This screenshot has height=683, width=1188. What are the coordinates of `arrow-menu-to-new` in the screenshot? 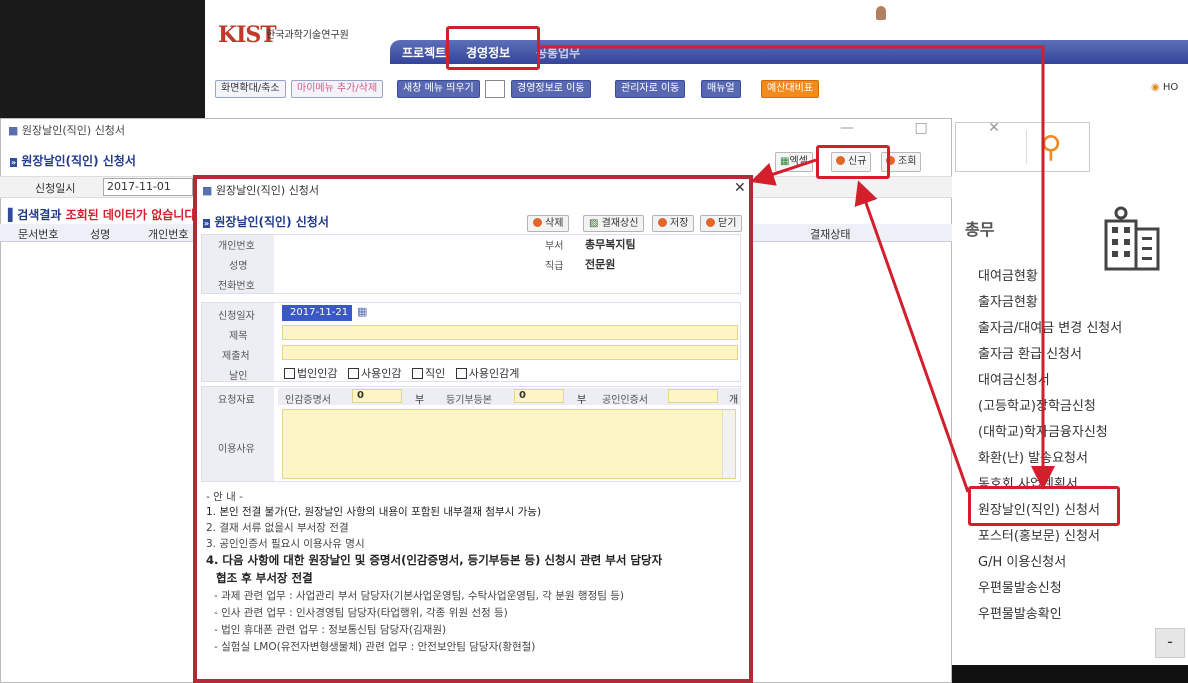 It's located at (912, 336).